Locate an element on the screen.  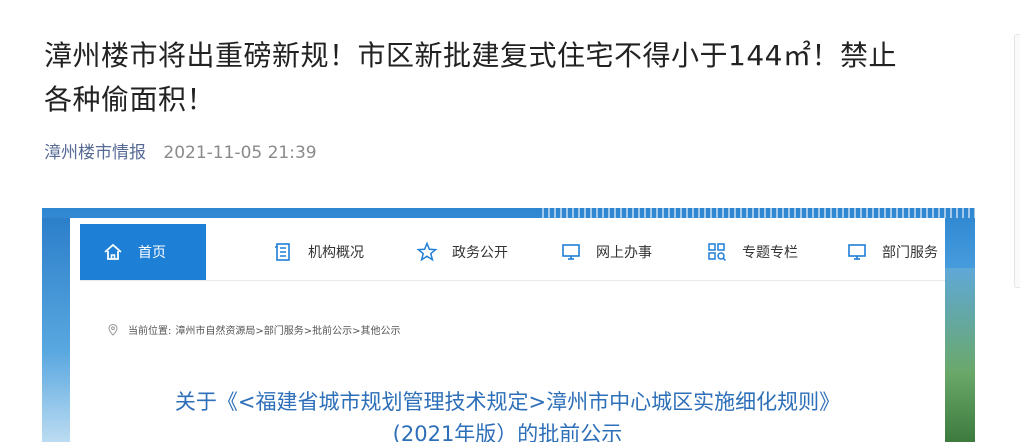
breadcrumb-prefix: 当前位置: is located at coordinates (150, 331).